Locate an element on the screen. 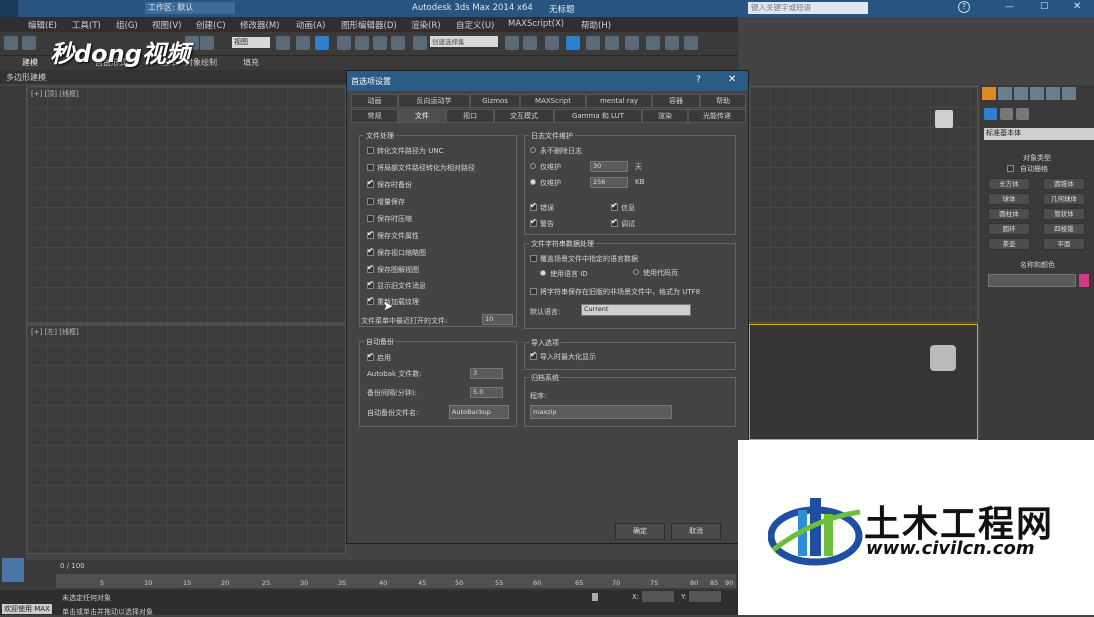 Image resolution: width=1094 pixels, height=617 pixels. rotate-icon is located at coordinates (207, 43).